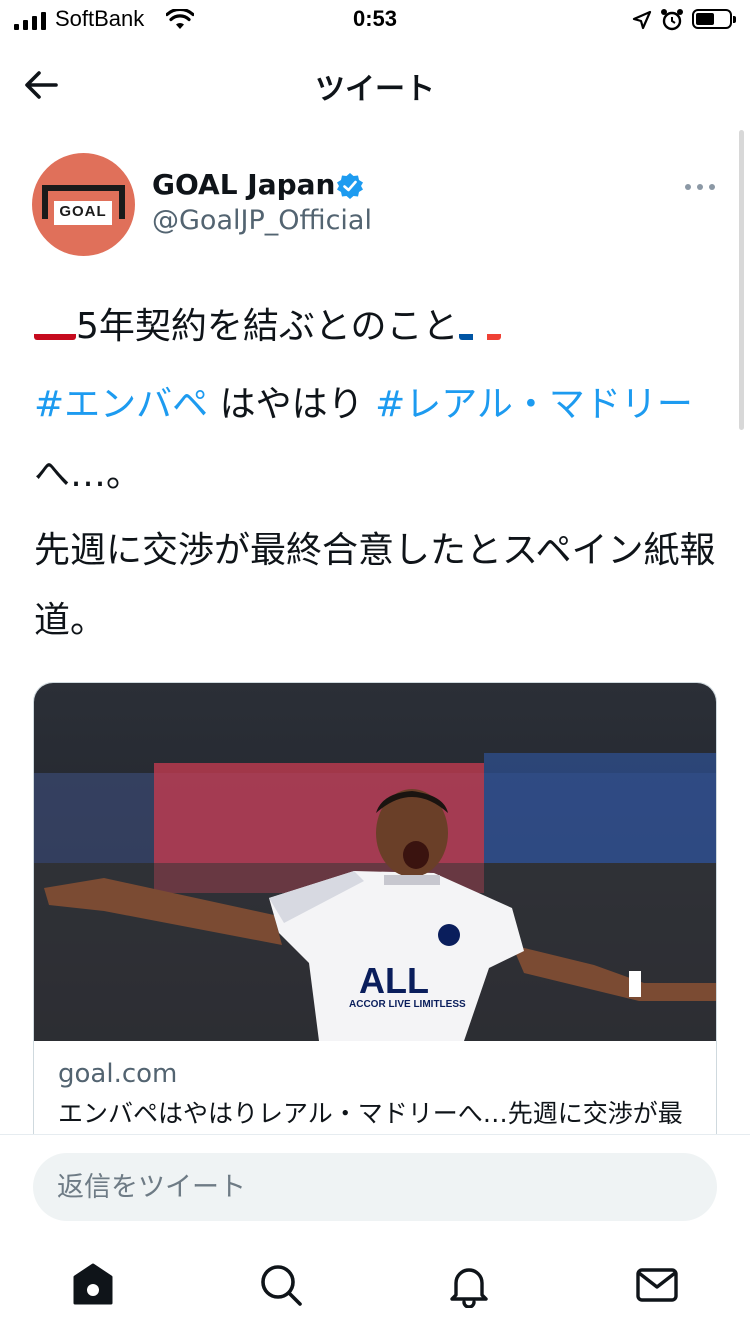 This screenshot has width=750, height=1335. What do you see at coordinates (121, 404) in the screenshot?
I see `hashtag-link: #エンバペ` at bounding box center [121, 404].